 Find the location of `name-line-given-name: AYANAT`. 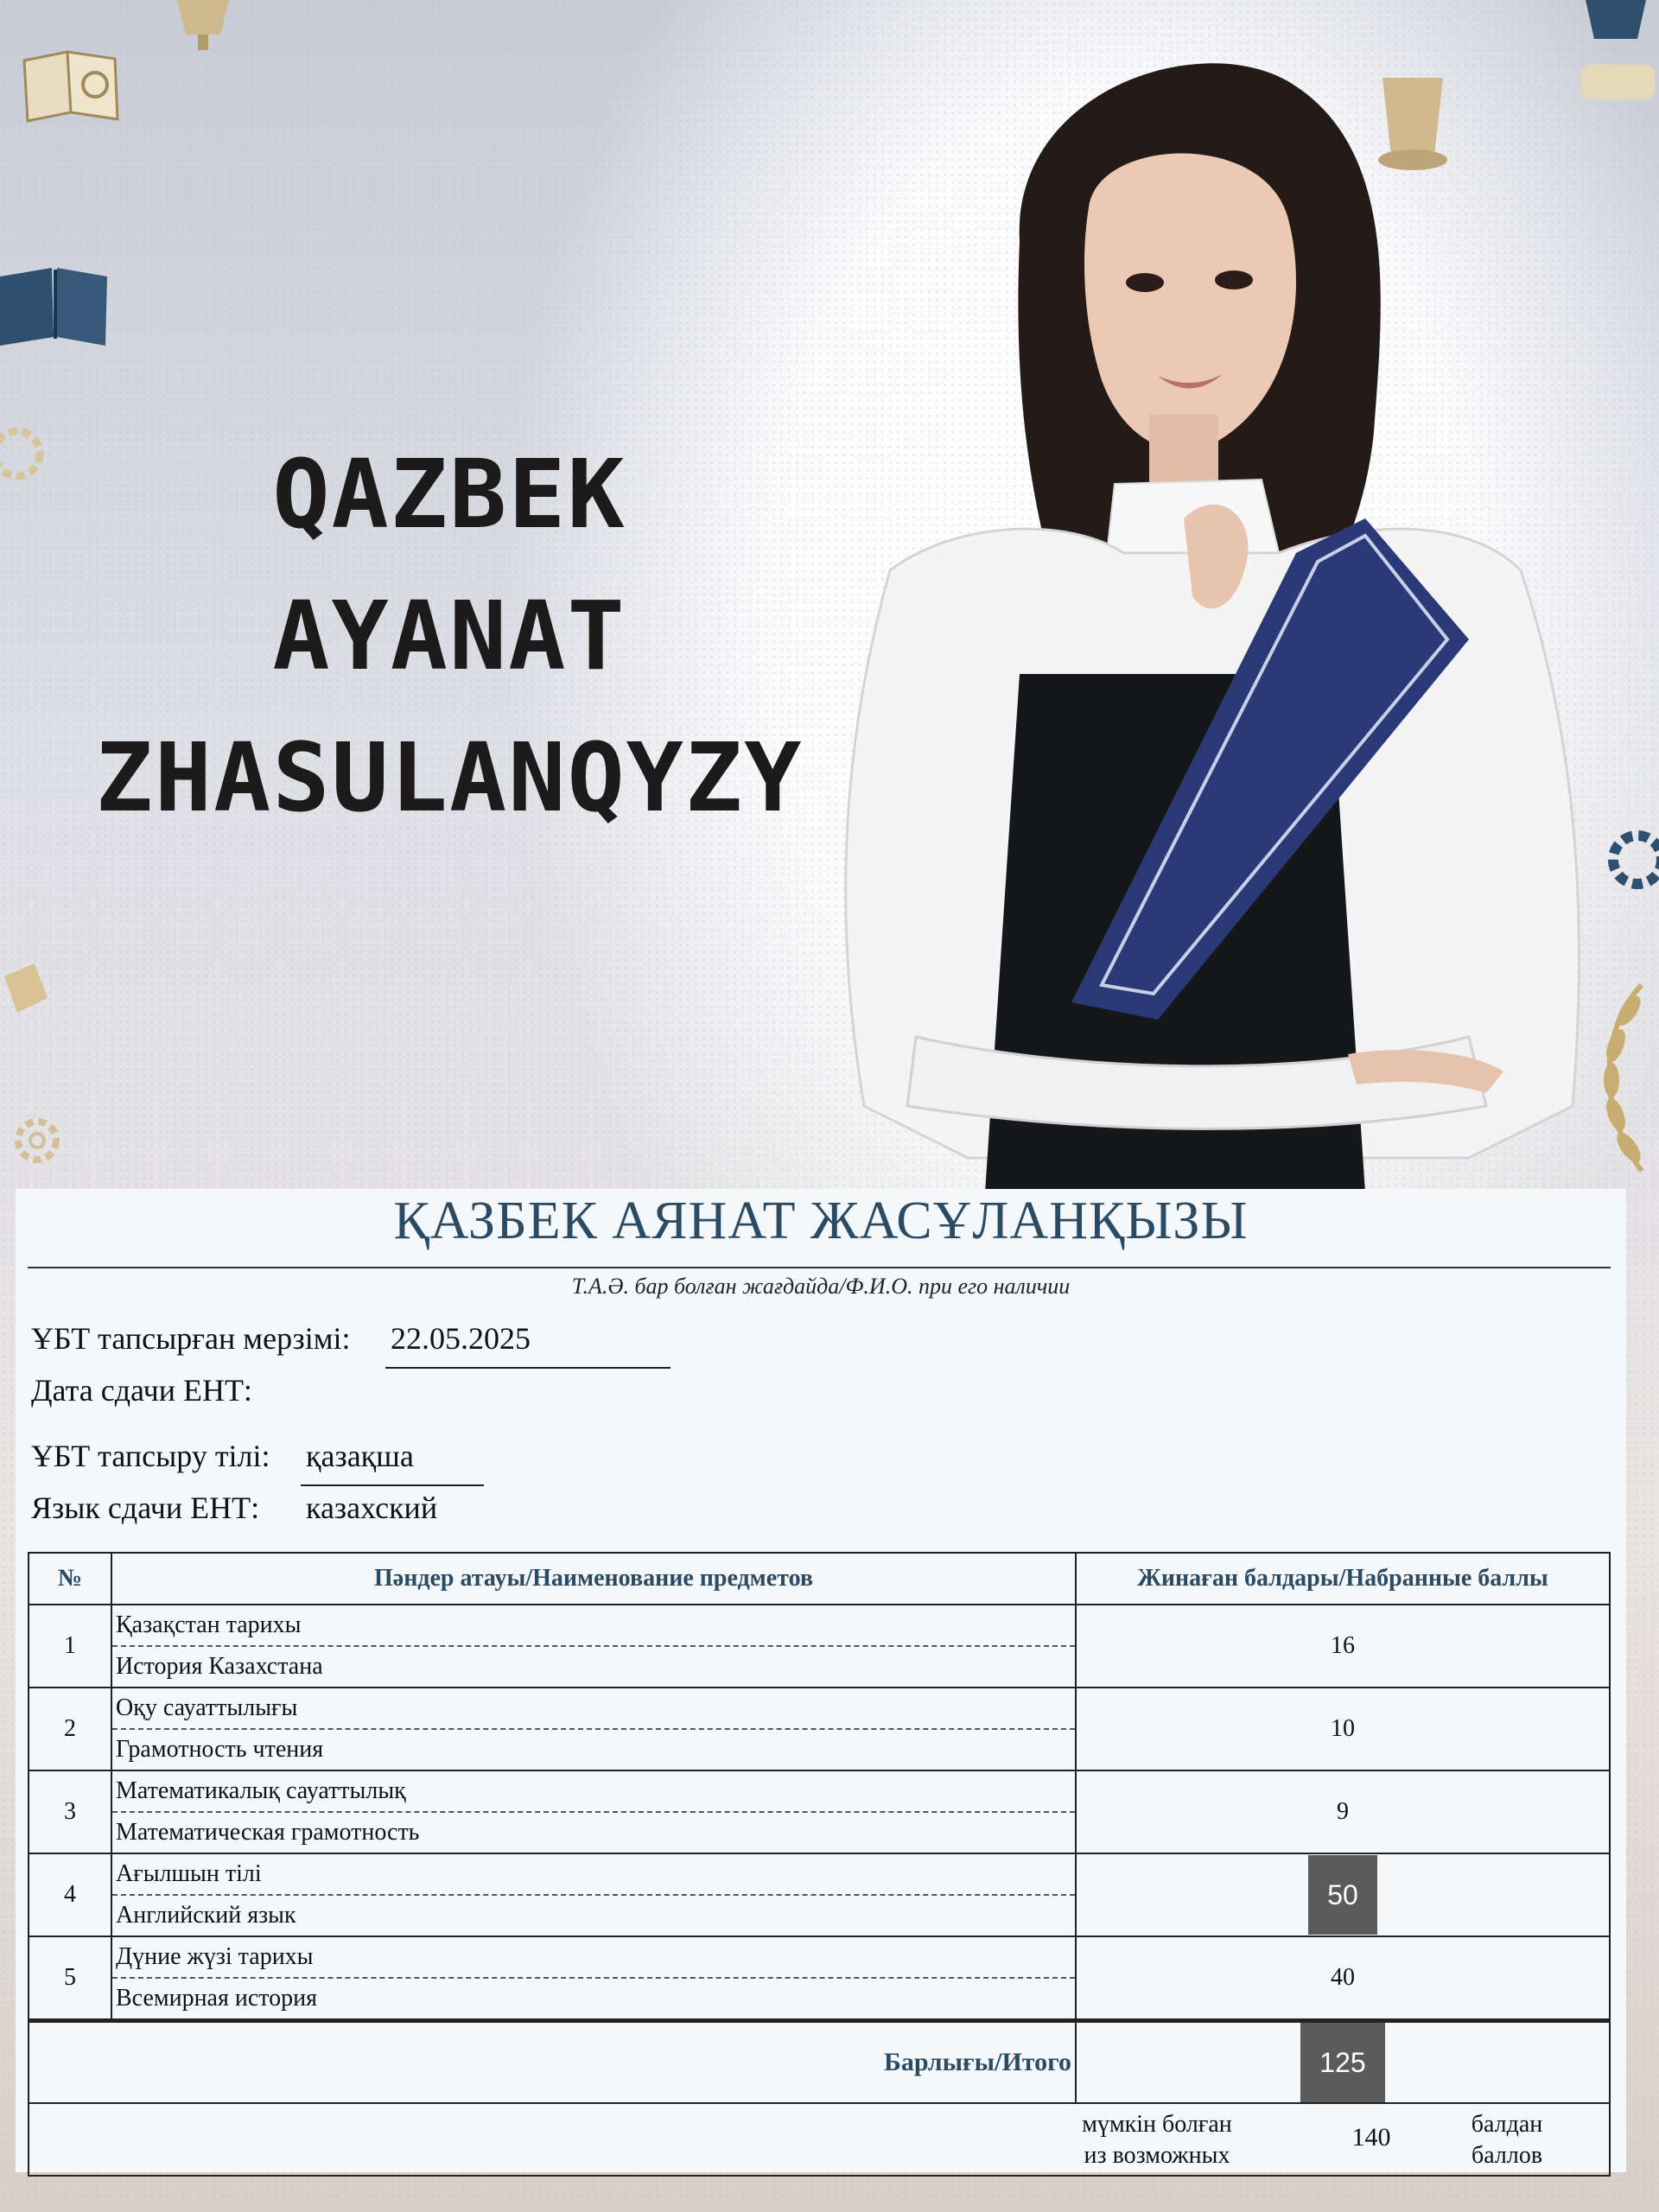

name-line-given-name: AYANAT is located at coordinates (449, 636).